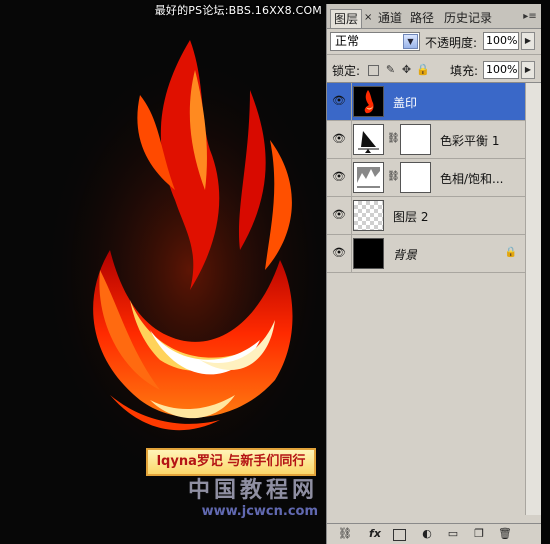  I want to click on fill-input: 100%, so click(501, 70).